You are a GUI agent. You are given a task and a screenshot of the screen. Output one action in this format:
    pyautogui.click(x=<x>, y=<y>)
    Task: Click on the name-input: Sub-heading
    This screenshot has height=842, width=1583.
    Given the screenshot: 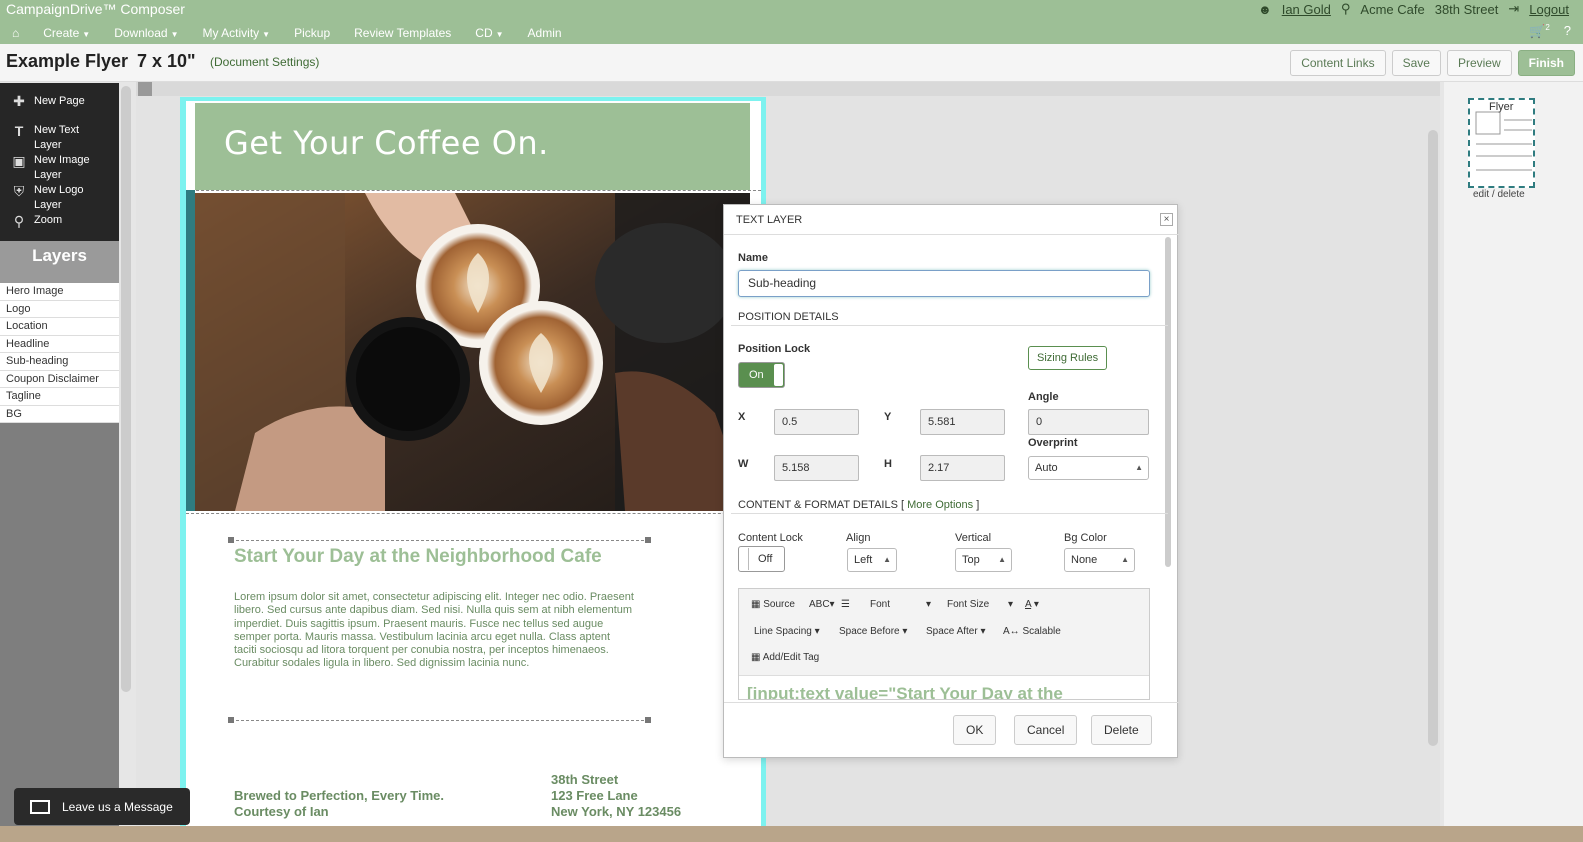 What is the action you would take?
    pyautogui.click(x=944, y=283)
    